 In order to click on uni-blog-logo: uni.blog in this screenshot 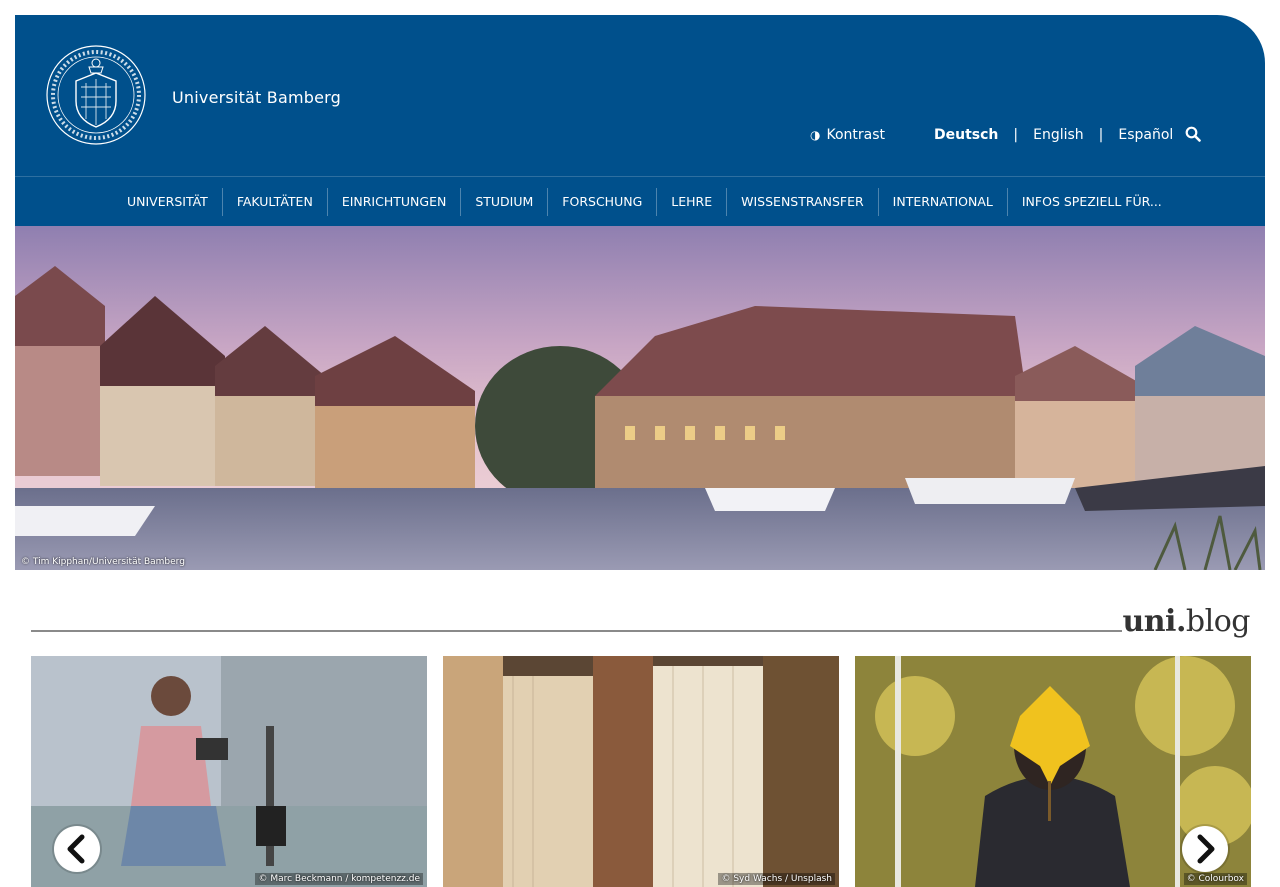, I will do `click(1186, 621)`.